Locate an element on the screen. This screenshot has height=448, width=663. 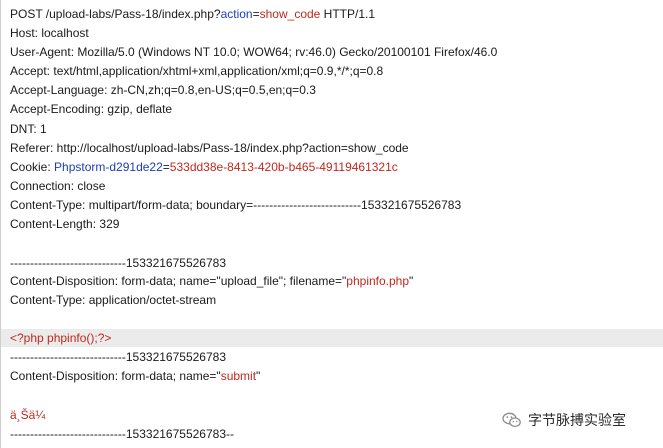
watermark-text: 字节脉搏实验室 is located at coordinates (577, 421).